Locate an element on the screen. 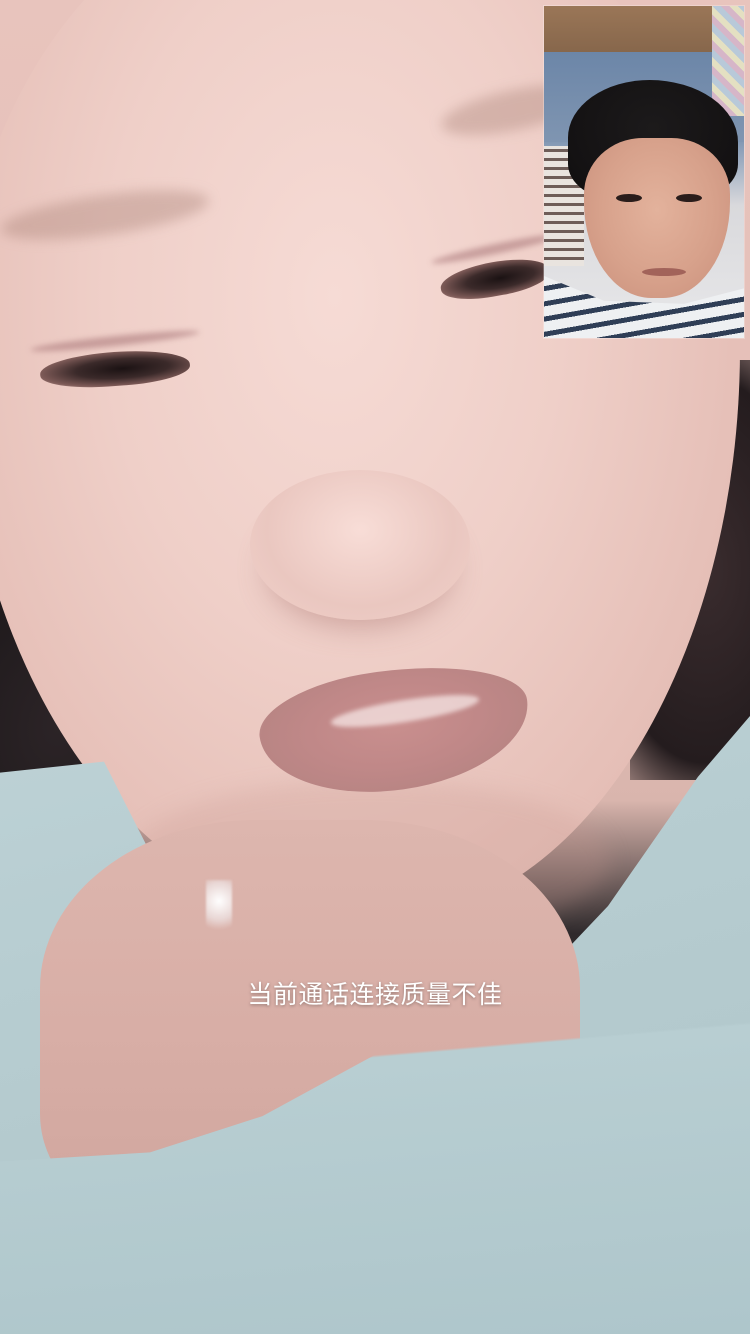 The width and height of the screenshot is (750, 1334). preview-eye-right is located at coordinates (689, 198).